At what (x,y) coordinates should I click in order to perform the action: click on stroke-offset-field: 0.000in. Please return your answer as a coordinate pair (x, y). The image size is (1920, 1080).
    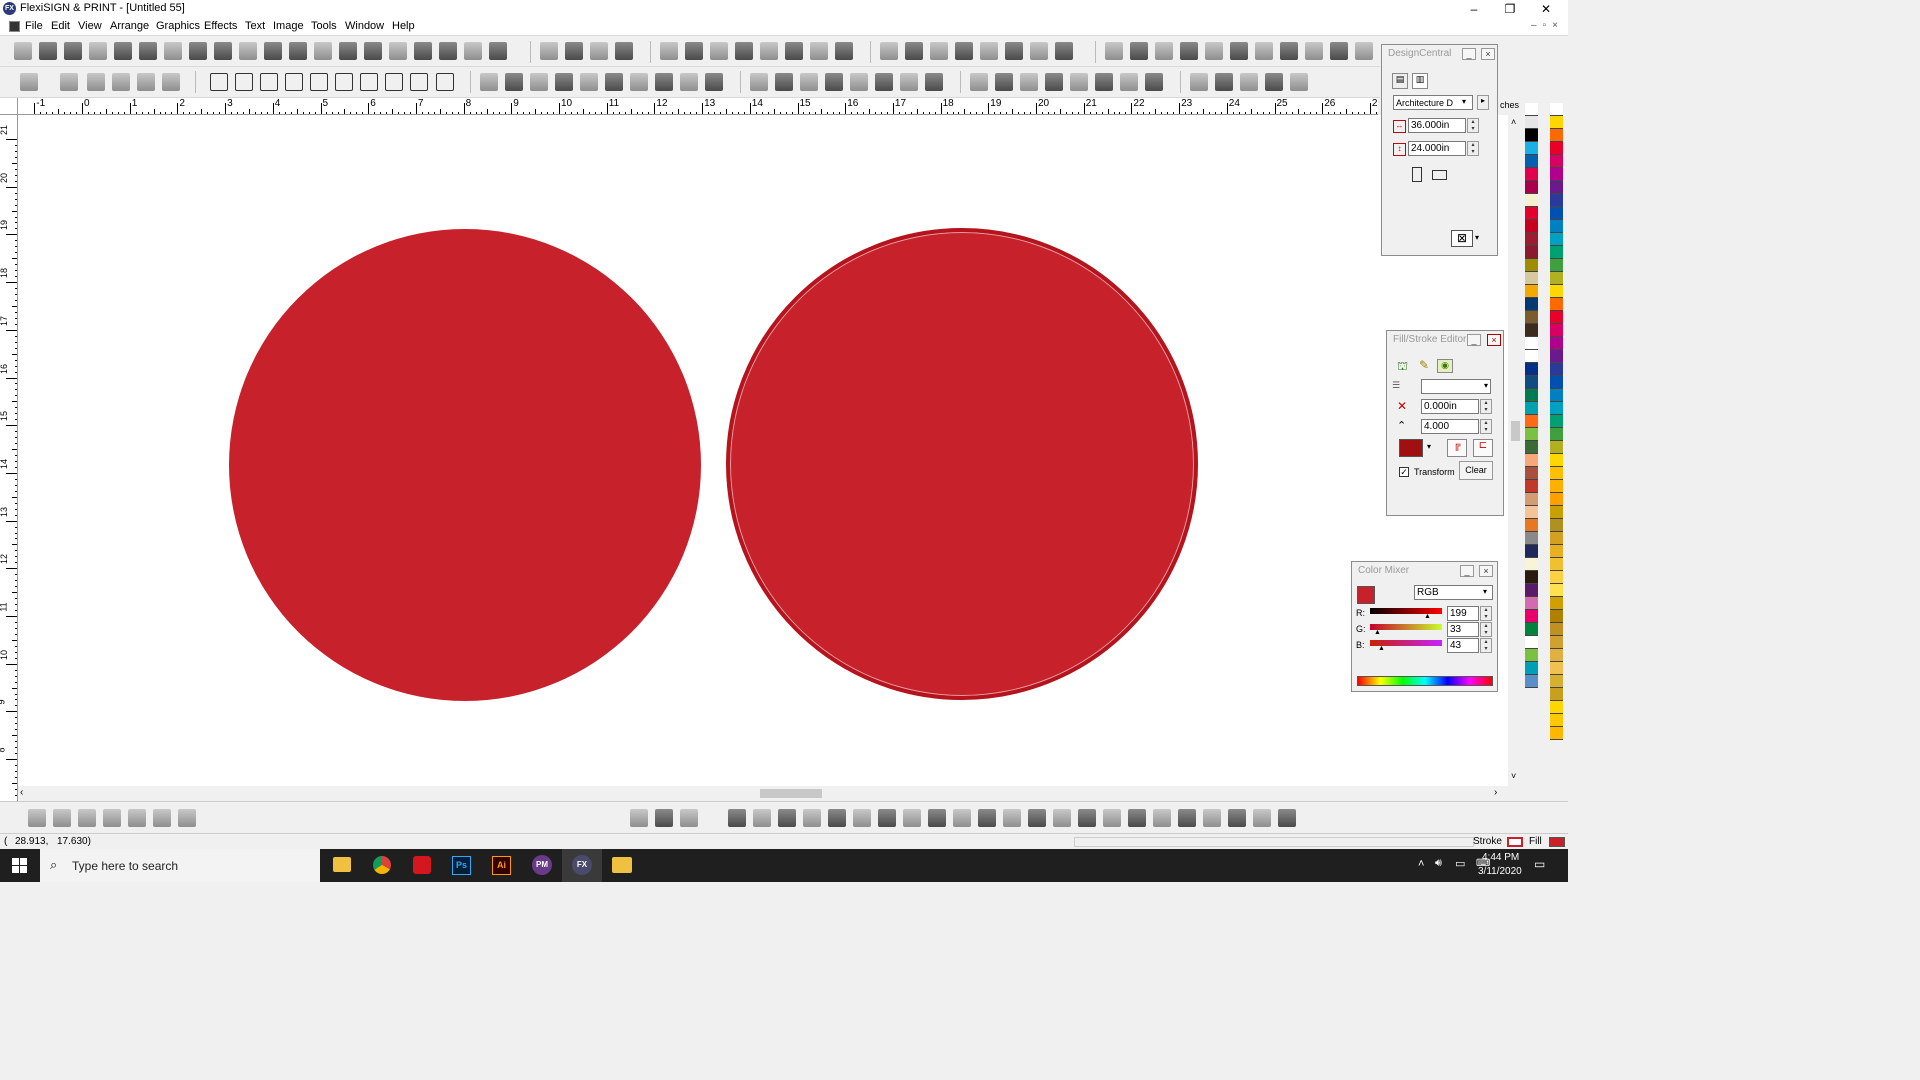
    Looking at the image, I should click on (1450, 406).